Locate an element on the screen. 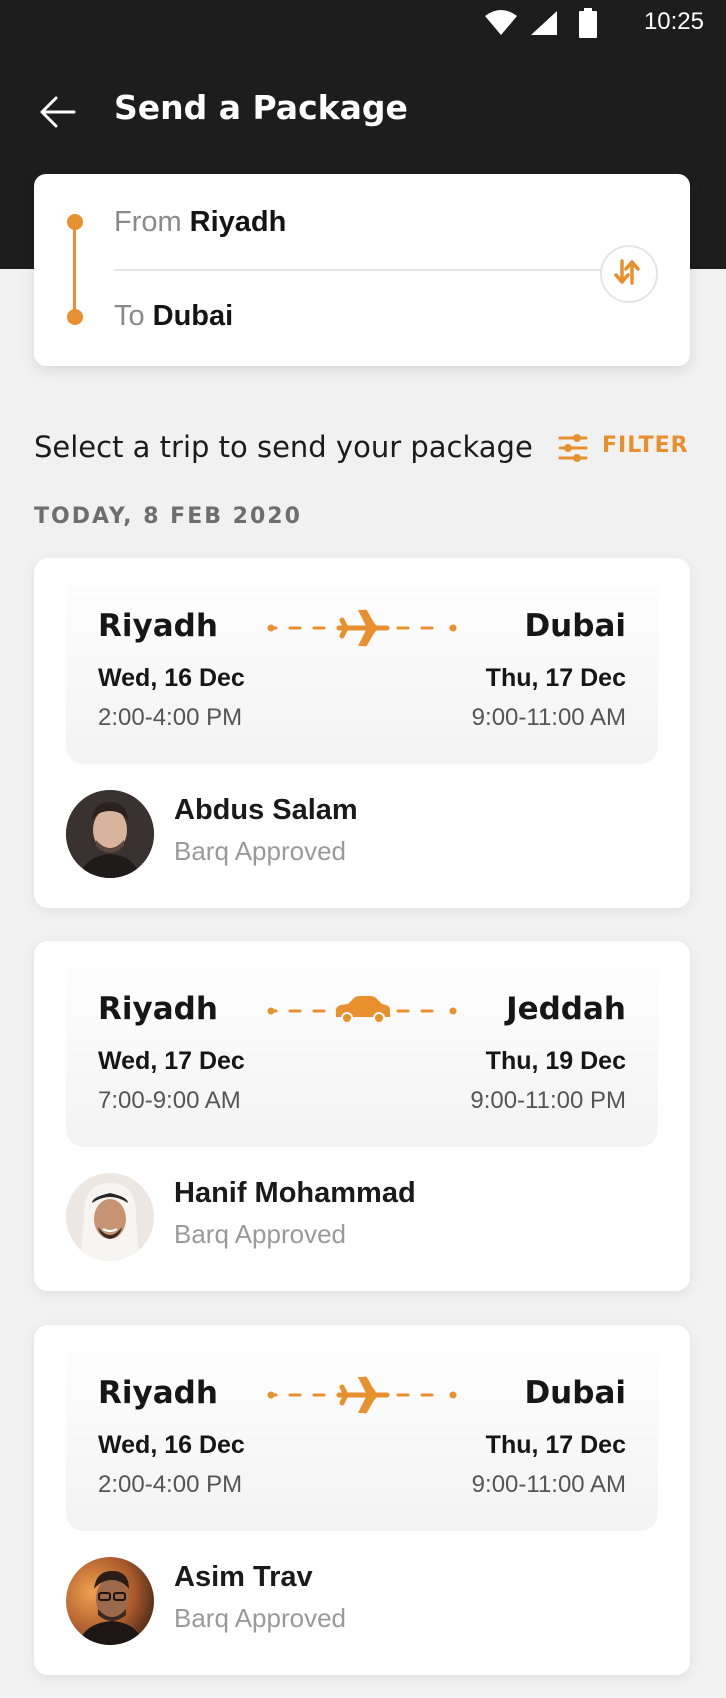 The width and height of the screenshot is (726, 1698). from-field: From Riyadh is located at coordinates (200, 221).